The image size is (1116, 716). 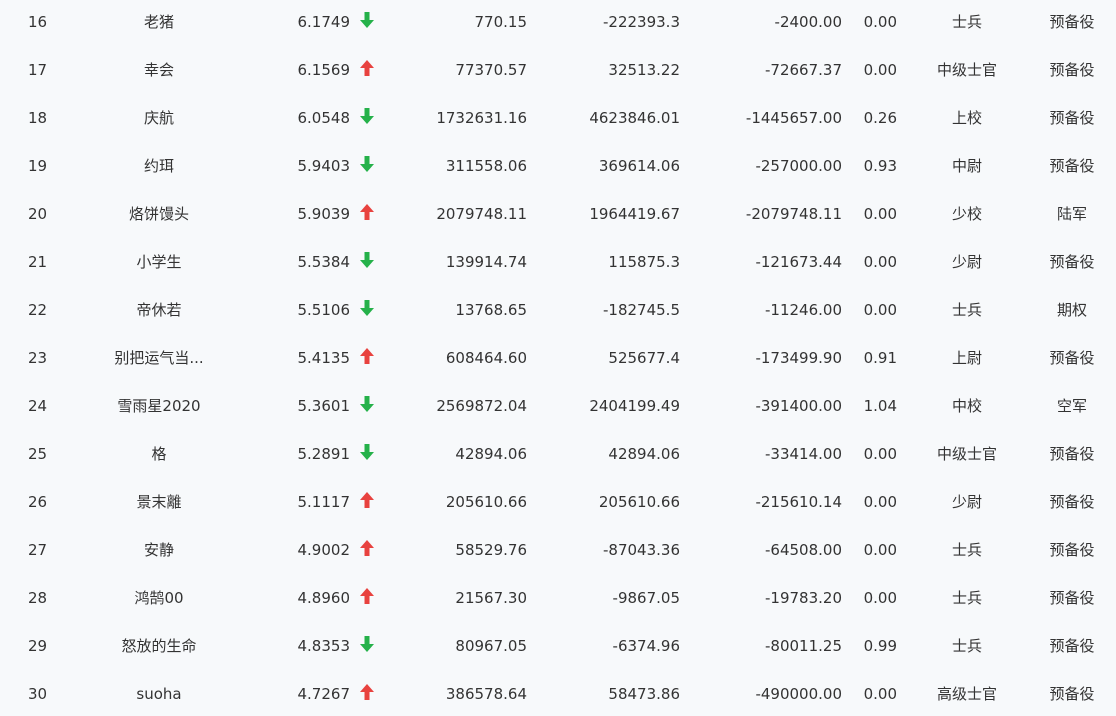 I want to click on value-col-2: -9867.05, so click(x=646, y=598).